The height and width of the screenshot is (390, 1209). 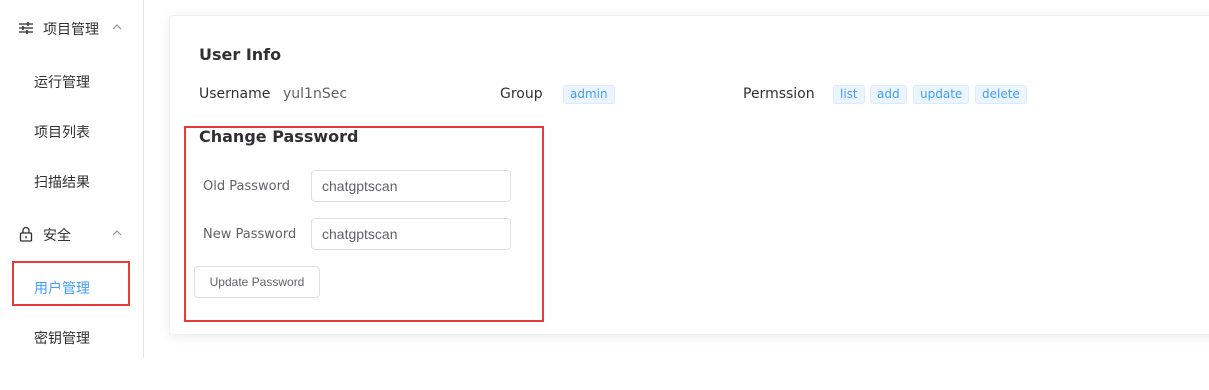 I want to click on sidebar-group-label: 安全, so click(x=57, y=236).